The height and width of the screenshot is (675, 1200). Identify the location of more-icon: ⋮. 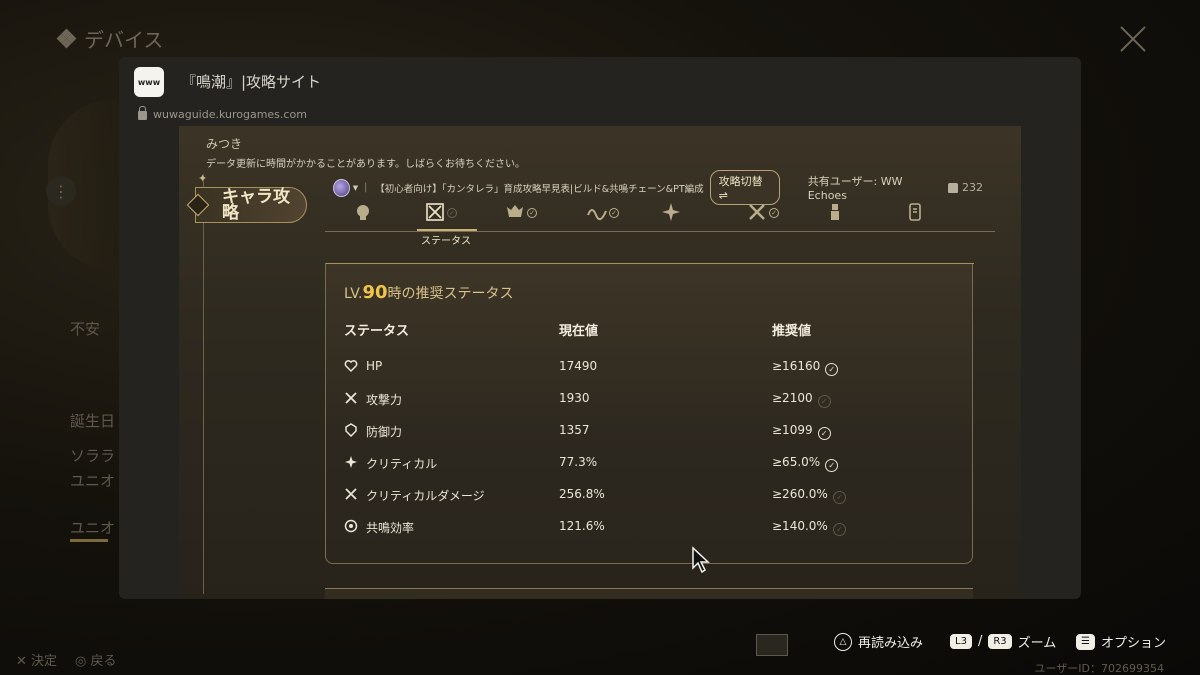
(61, 191).